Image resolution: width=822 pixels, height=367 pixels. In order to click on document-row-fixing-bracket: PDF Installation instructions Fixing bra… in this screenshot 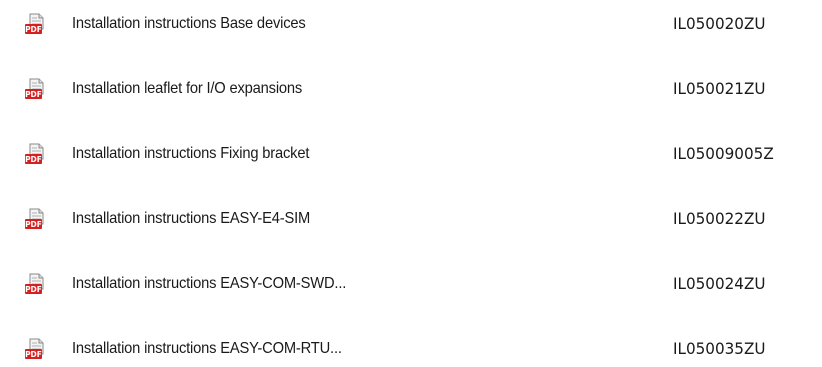, I will do `click(411, 155)`.